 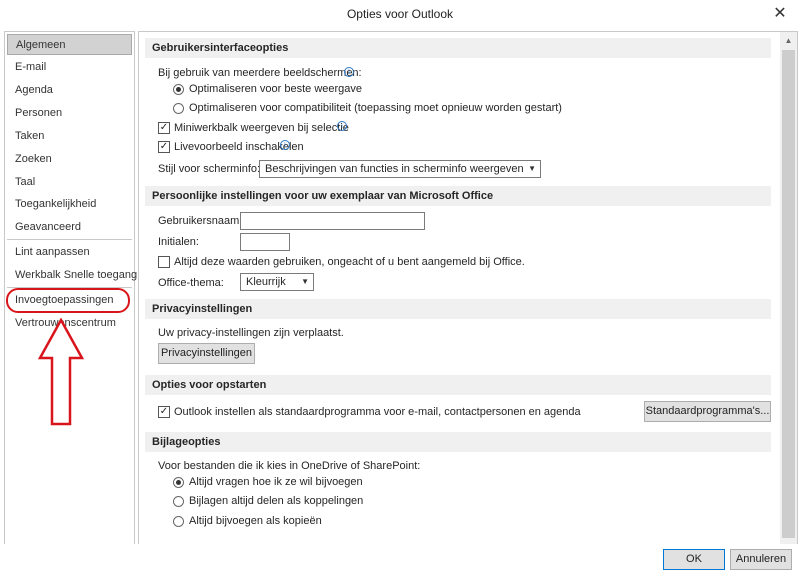 What do you see at coordinates (251, 333) in the screenshot?
I see `privacy-moved-text: Uw privacy-instellingen zijn verplaatst.` at bounding box center [251, 333].